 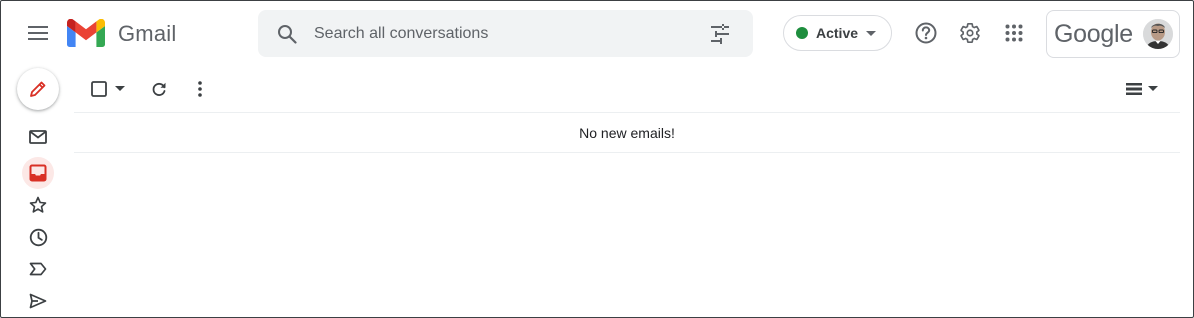 I want to click on list-divider, so click(x=627, y=152).